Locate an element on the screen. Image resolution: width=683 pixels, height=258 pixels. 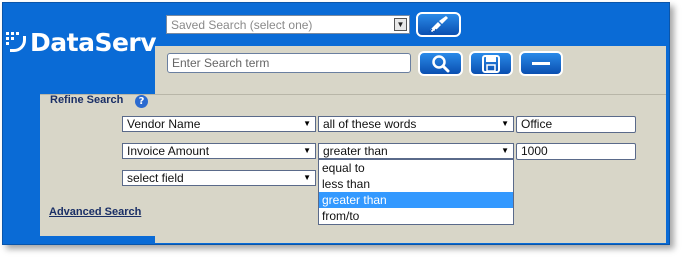
save-icon is located at coordinates (491, 63).